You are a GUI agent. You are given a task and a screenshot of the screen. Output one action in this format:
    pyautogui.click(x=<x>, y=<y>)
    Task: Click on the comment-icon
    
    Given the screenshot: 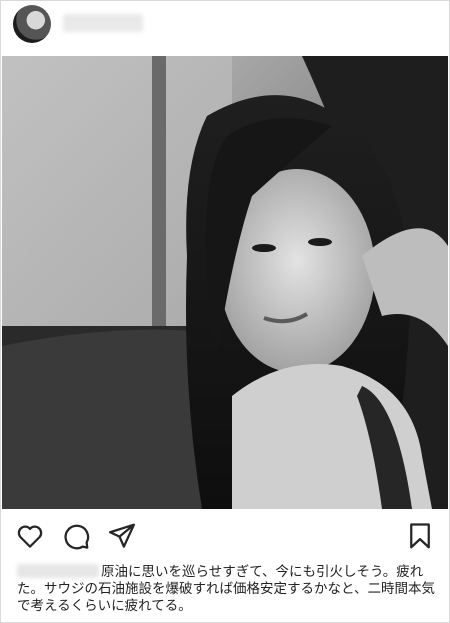 What is the action you would take?
    pyautogui.click(x=76, y=536)
    